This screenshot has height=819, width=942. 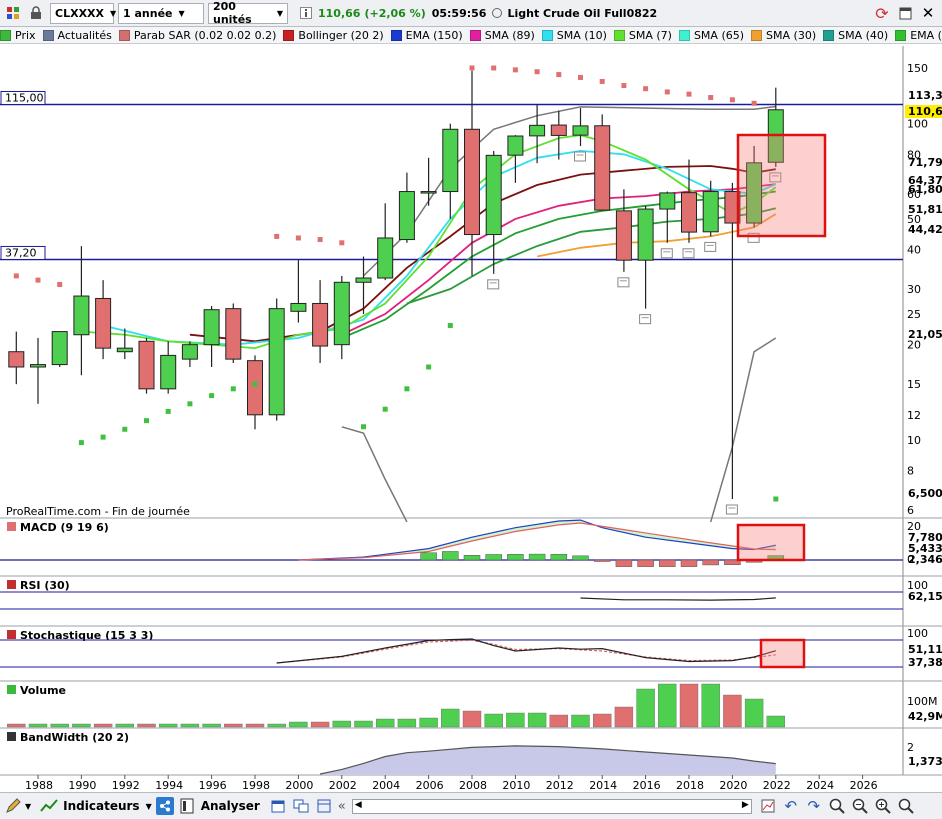 I want to click on legend-item: Prix, so click(x=18, y=35).